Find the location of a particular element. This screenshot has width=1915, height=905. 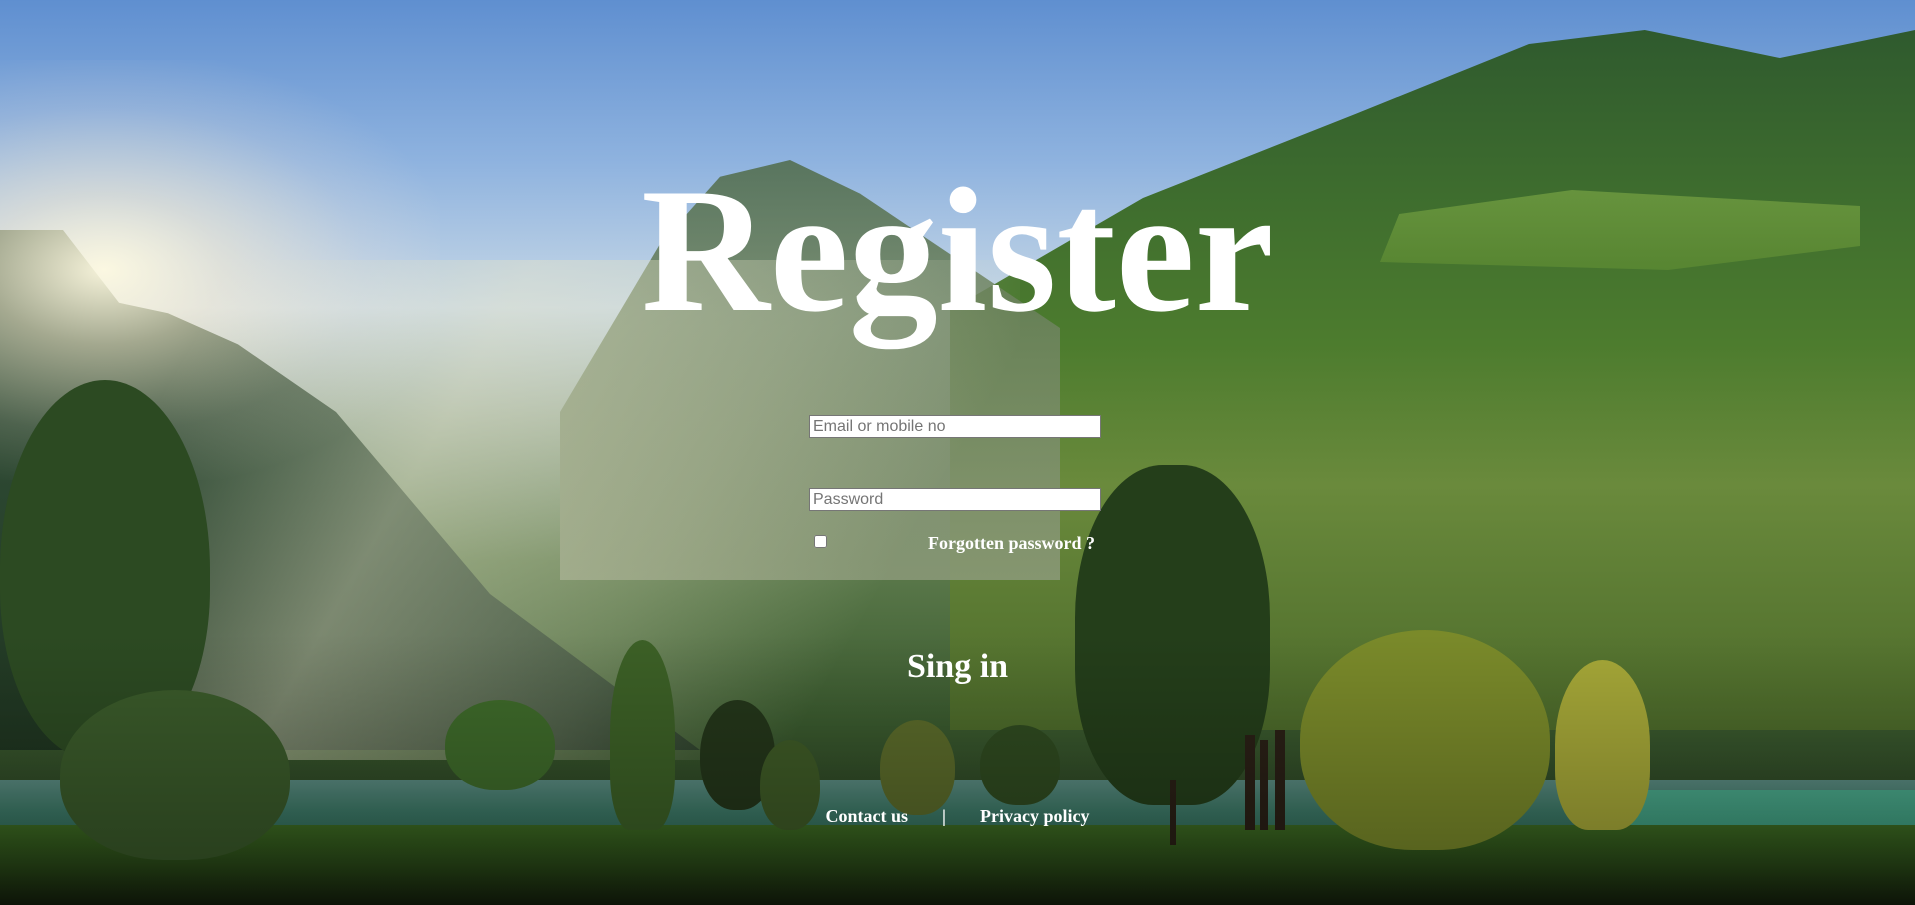

privacy-policy-link: Privacy policy is located at coordinates (1034, 816).